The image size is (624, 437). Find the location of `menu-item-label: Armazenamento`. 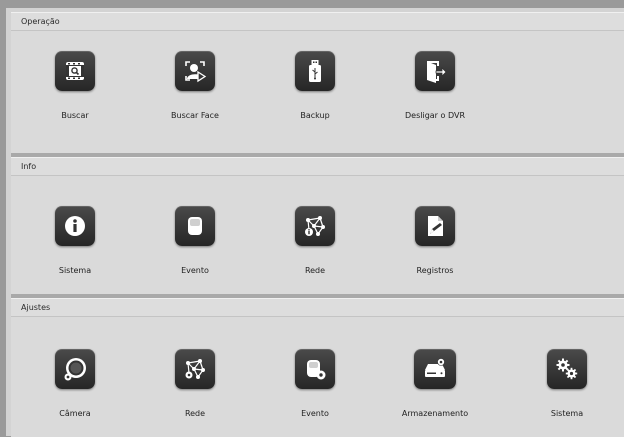

menu-item-label: Armazenamento is located at coordinates (435, 413).